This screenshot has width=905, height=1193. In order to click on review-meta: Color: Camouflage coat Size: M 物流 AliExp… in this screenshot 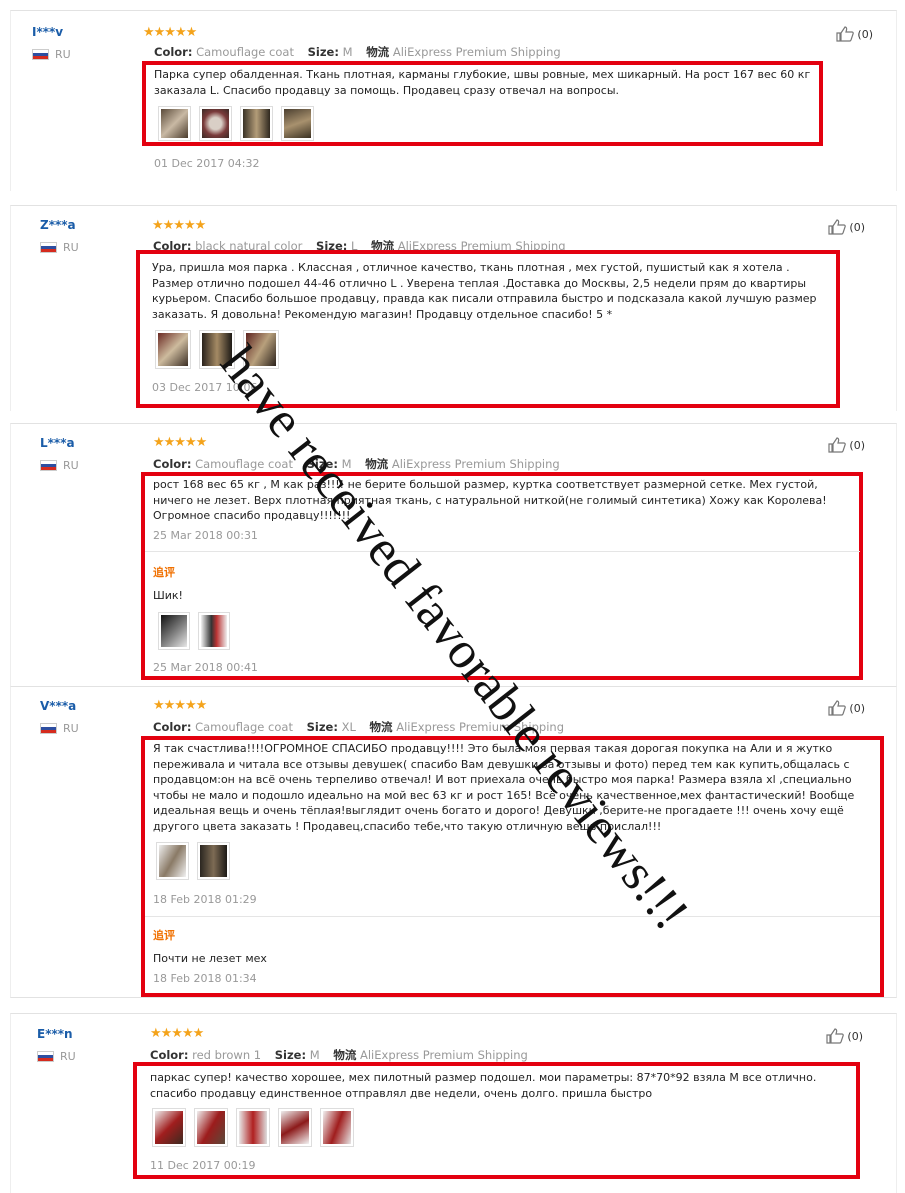, I will do `click(357, 52)`.